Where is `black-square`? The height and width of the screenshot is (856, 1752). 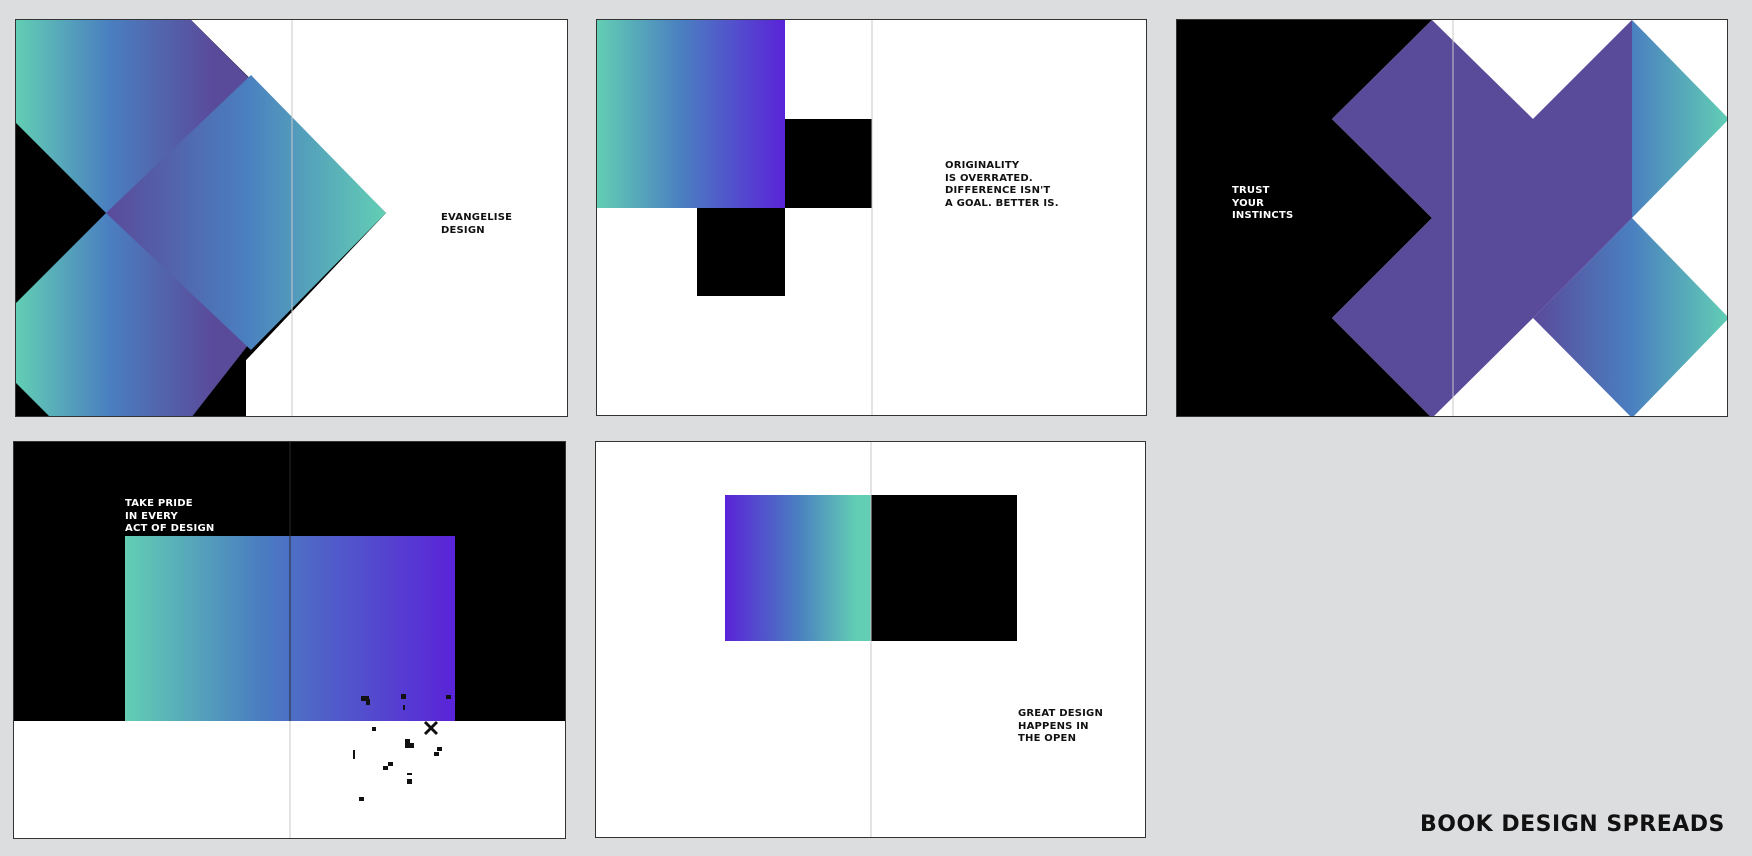
black-square is located at coordinates (944, 568).